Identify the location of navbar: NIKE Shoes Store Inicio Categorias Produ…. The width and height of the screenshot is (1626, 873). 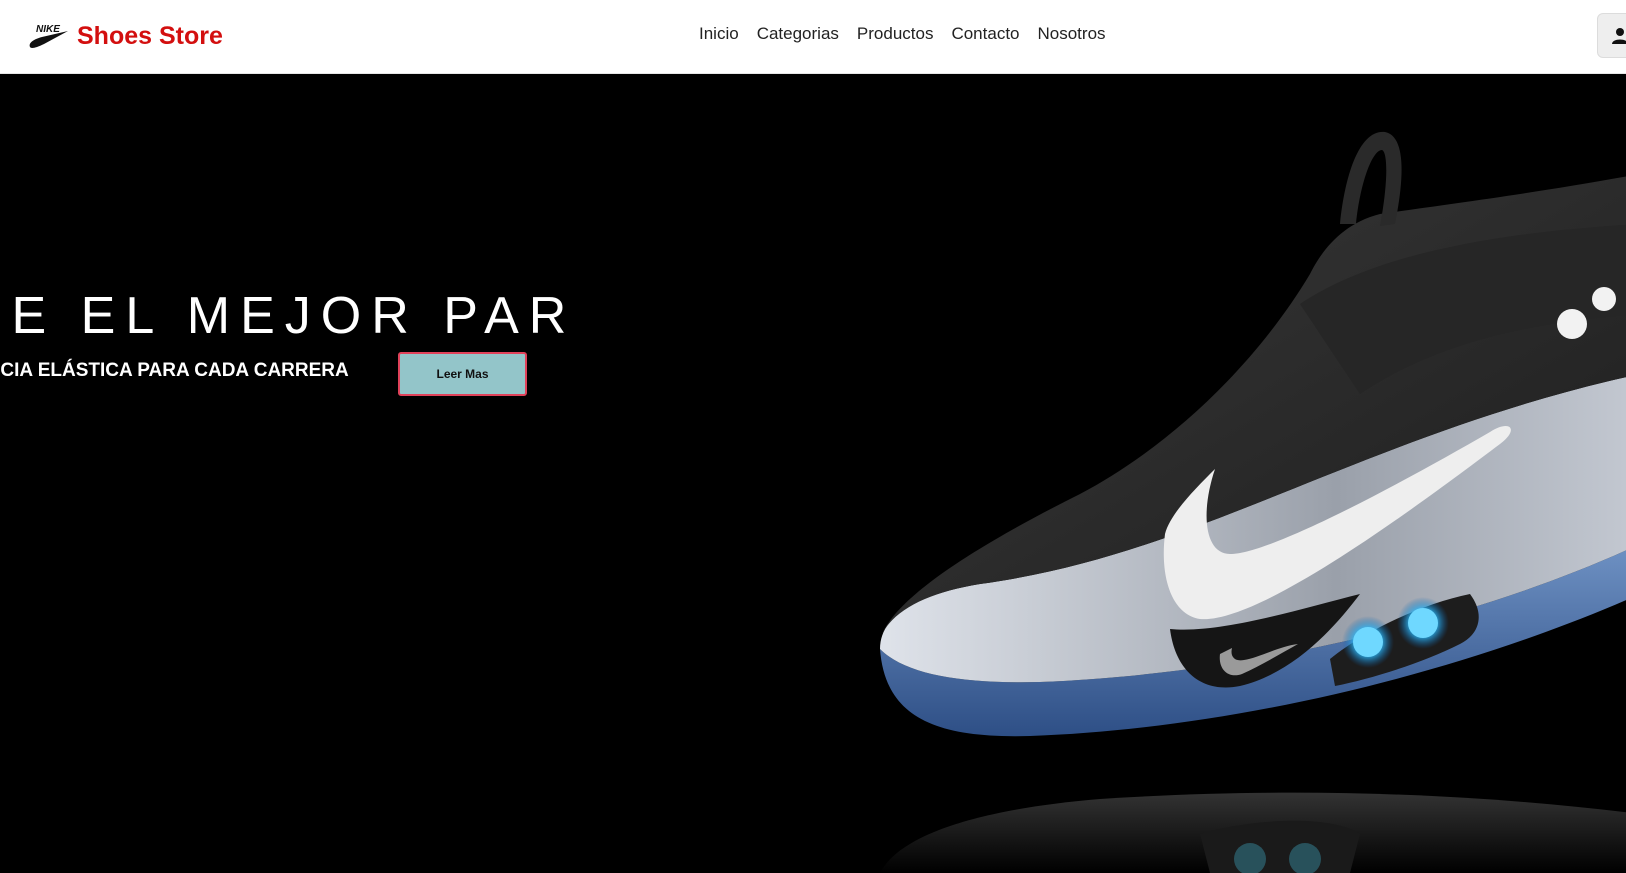
(813, 37).